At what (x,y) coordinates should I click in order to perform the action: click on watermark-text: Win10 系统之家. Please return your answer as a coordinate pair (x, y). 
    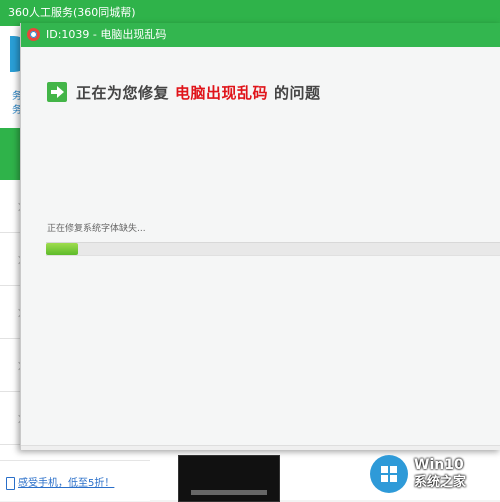
    Looking at the image, I should click on (440, 474).